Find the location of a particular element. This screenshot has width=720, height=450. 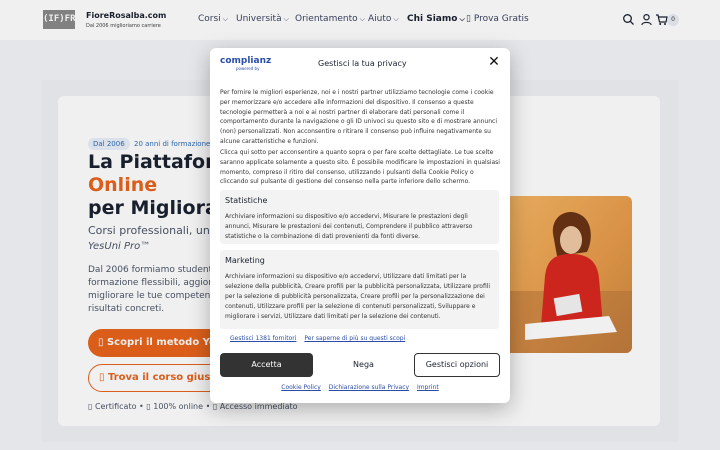

section-title: Marketing is located at coordinates (245, 260).